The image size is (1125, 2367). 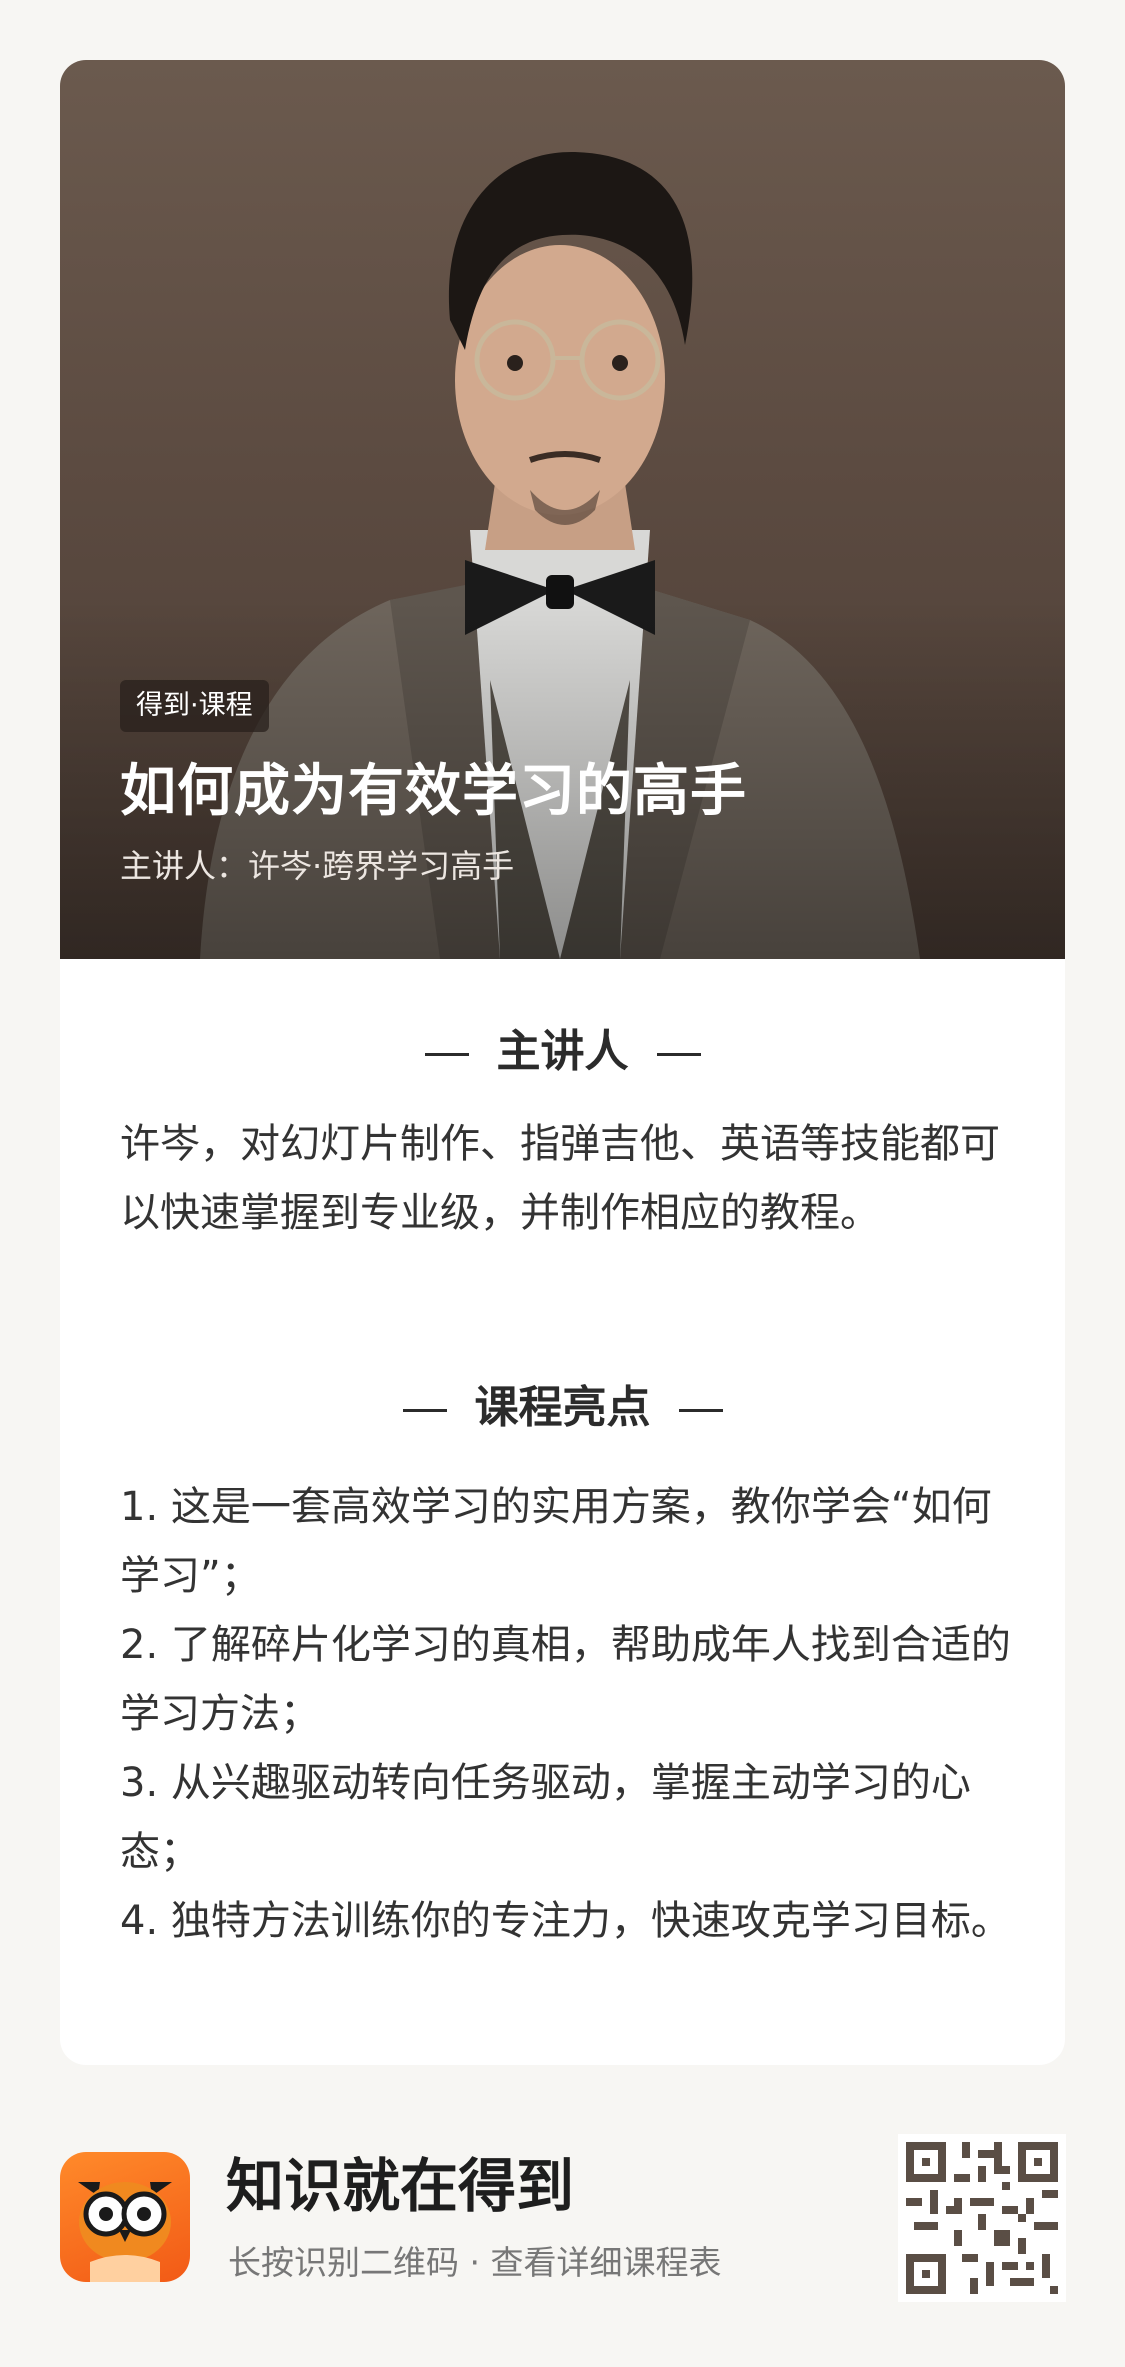 I want to click on qr-code-icon, so click(x=982, y=2218).